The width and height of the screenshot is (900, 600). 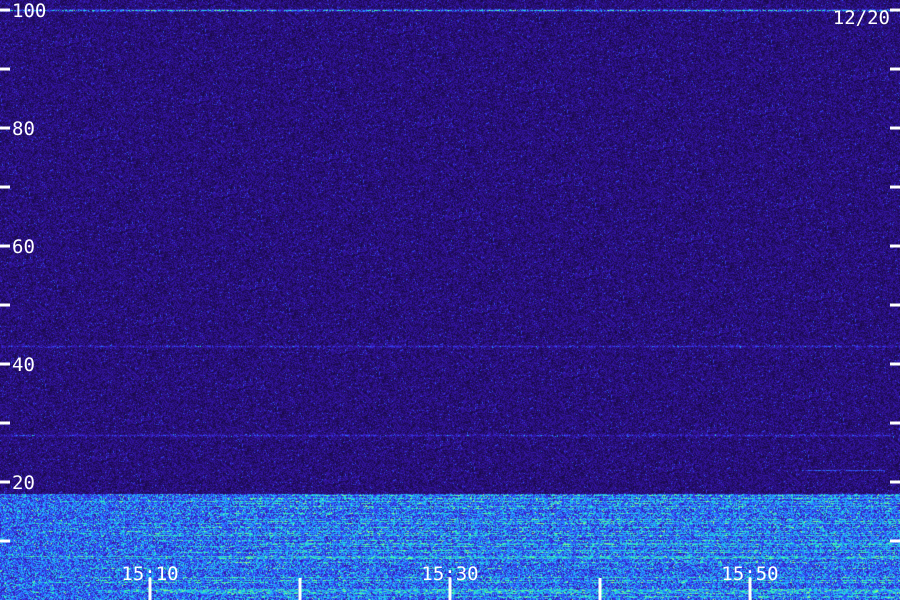 What do you see at coordinates (23, 129) in the screenshot?
I see `y-tick-label: 80` at bounding box center [23, 129].